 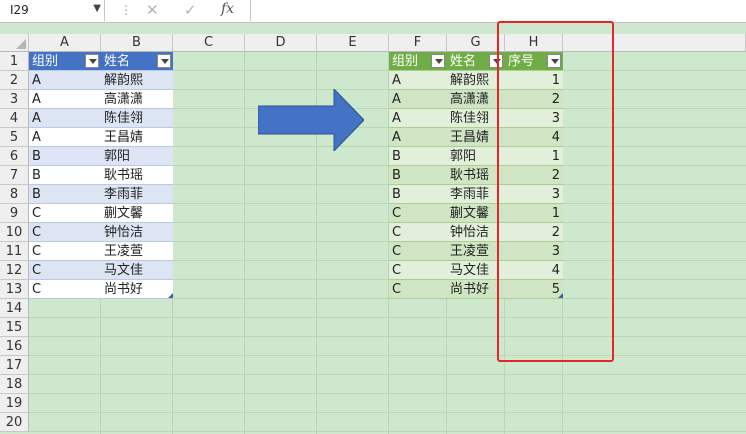 What do you see at coordinates (137, 99) in the screenshot?
I see `source-table-cell: 高潇潇` at bounding box center [137, 99].